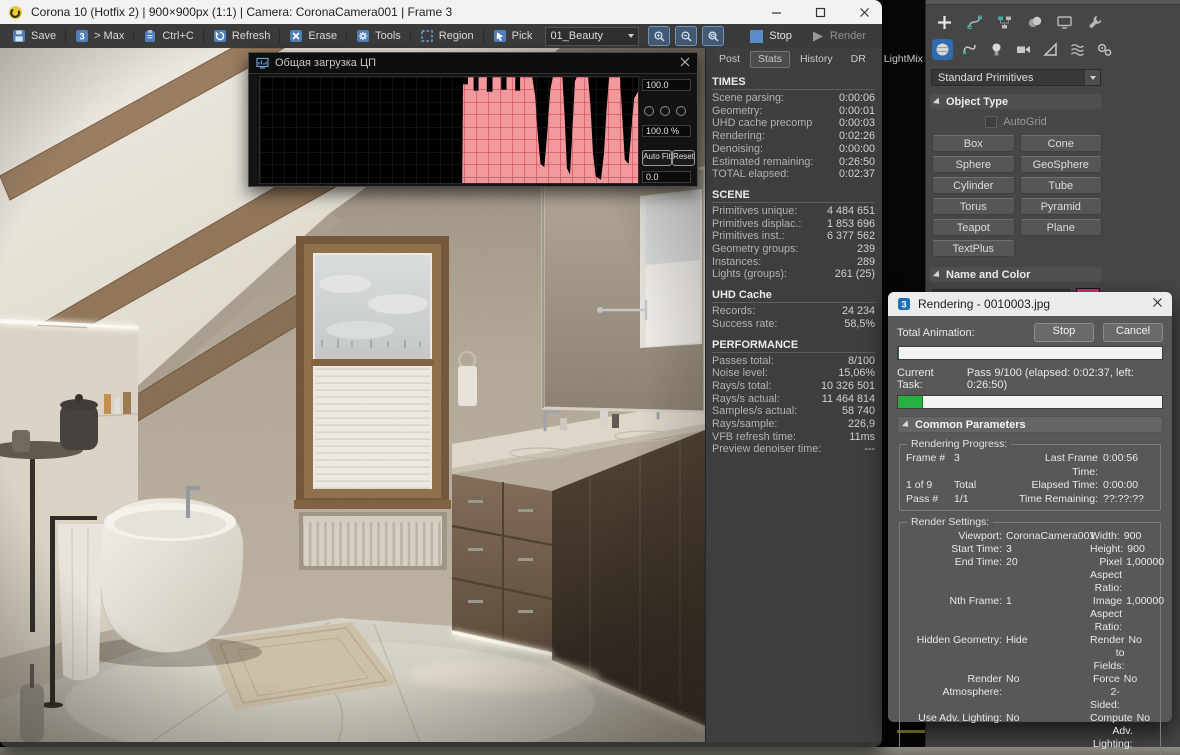  What do you see at coordinates (793, 346) in the screenshot?
I see `stats-performance-title: PERFORMANCE` at bounding box center [793, 346].